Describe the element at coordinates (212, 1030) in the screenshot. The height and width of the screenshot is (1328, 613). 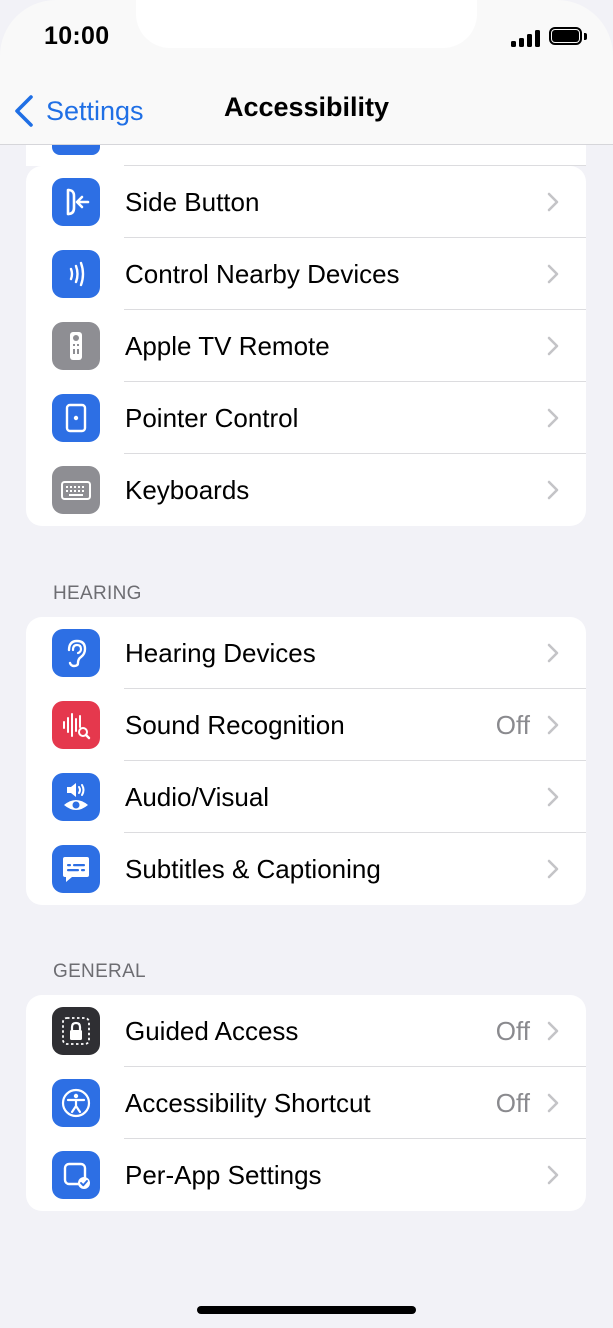
I see `list-item-label: Guided Access` at that location.